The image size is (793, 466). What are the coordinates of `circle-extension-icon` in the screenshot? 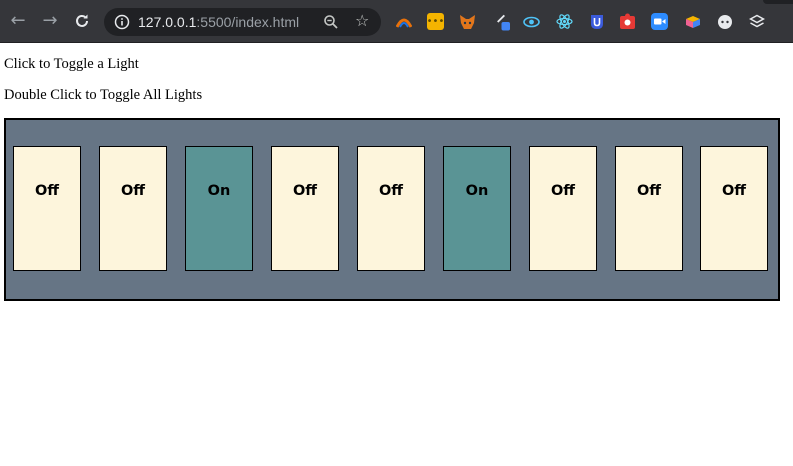 It's located at (724, 21).